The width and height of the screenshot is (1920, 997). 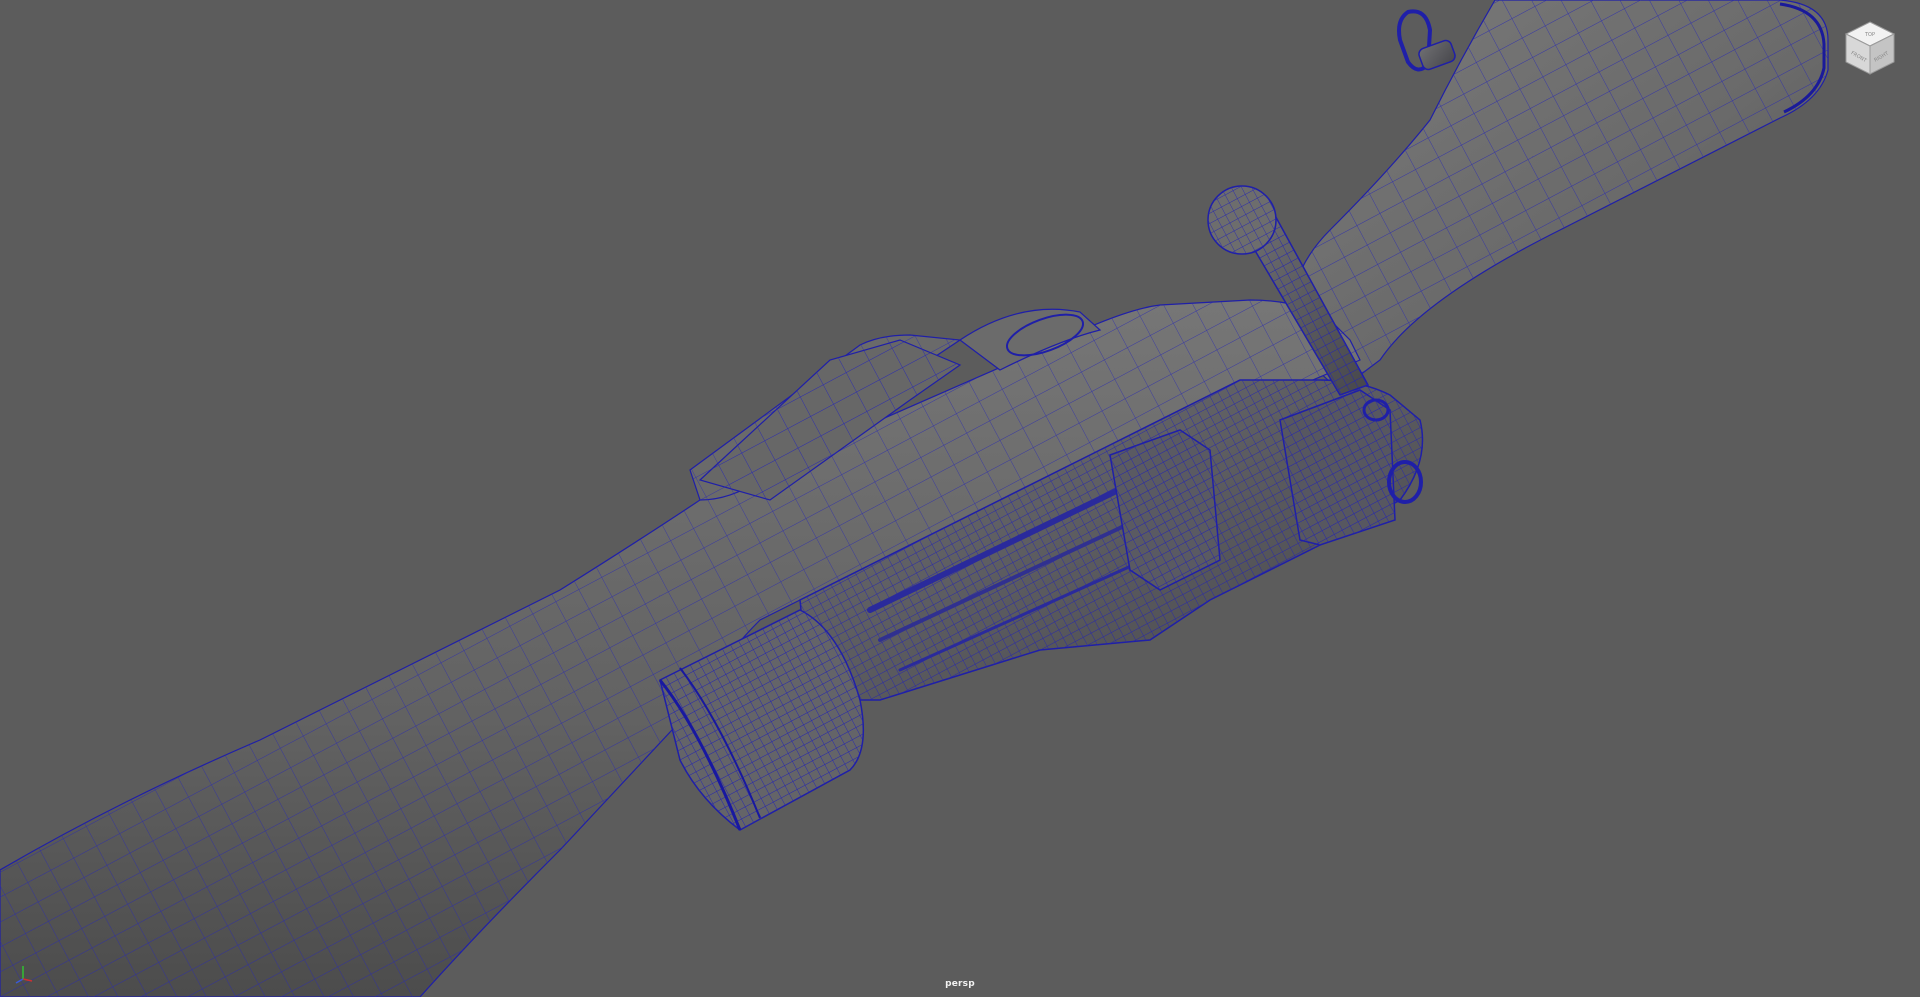 What do you see at coordinates (1869, 35) in the screenshot?
I see `viewcube-top-label: TOP` at bounding box center [1869, 35].